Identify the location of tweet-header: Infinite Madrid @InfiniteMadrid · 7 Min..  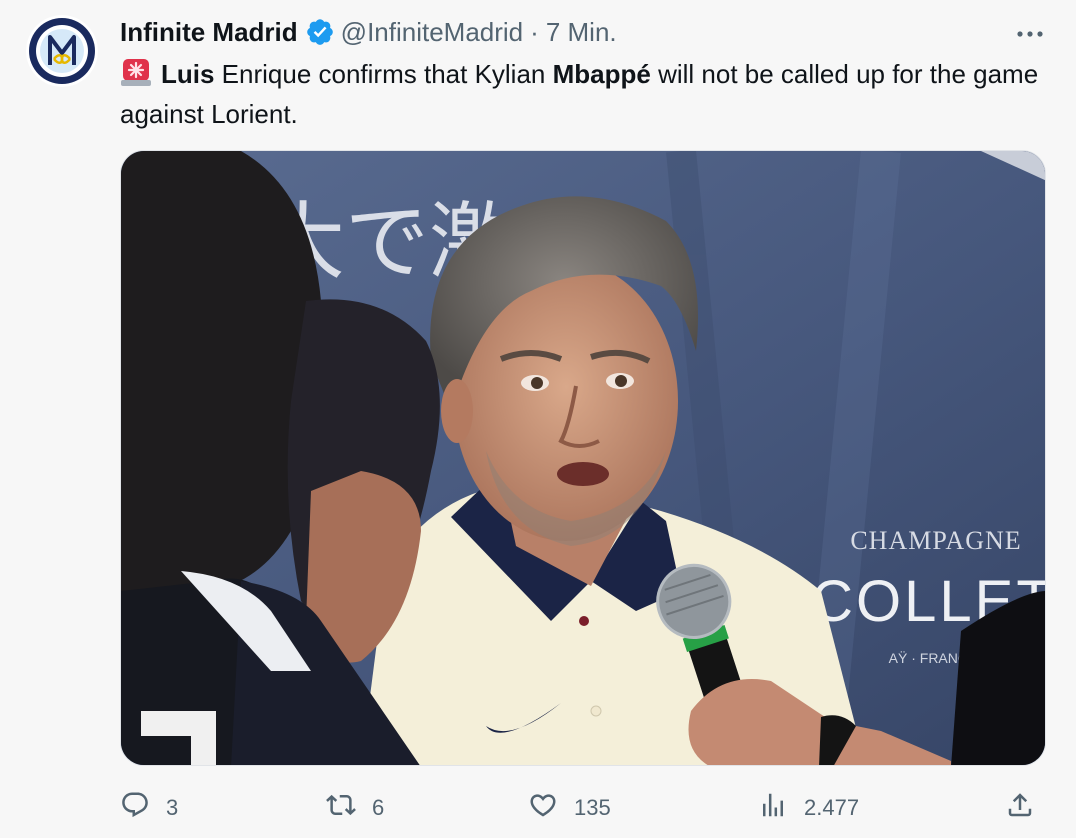
(368, 32).